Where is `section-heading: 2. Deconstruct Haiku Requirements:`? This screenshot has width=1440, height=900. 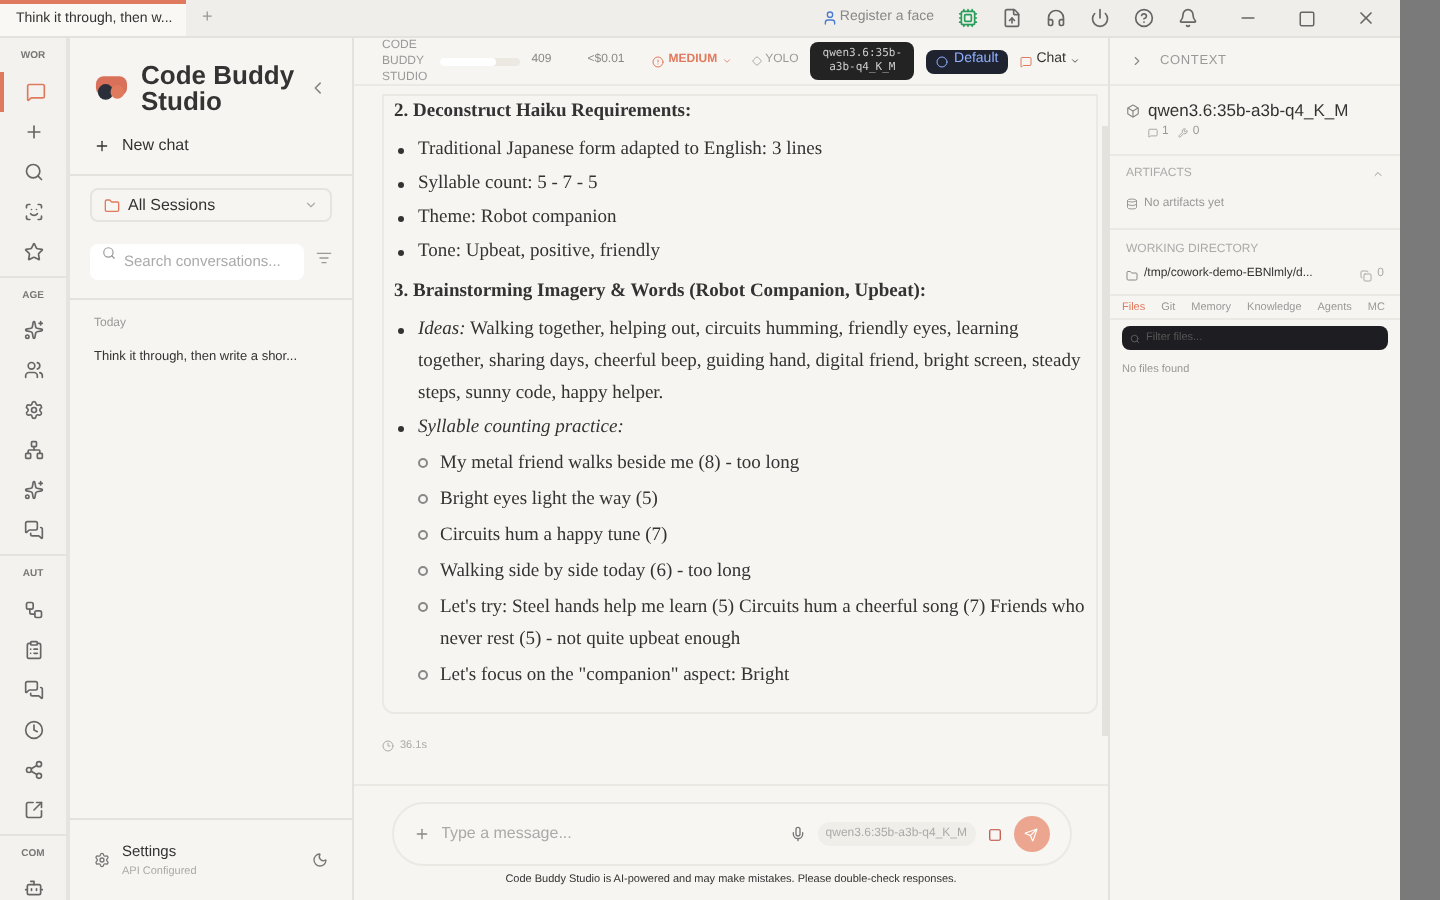 section-heading: 2. Deconstruct Haiku Requirements: is located at coordinates (544, 113).